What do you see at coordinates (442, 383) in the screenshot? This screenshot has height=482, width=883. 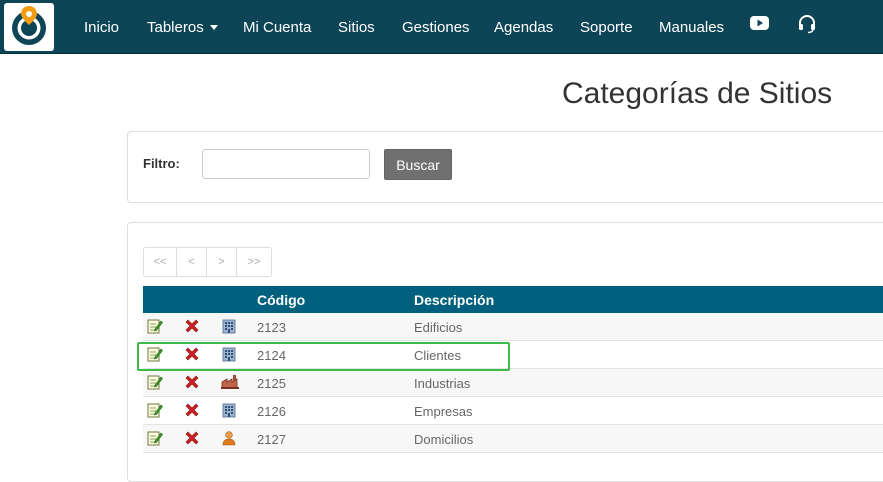 I see `row-description: Industrias` at bounding box center [442, 383].